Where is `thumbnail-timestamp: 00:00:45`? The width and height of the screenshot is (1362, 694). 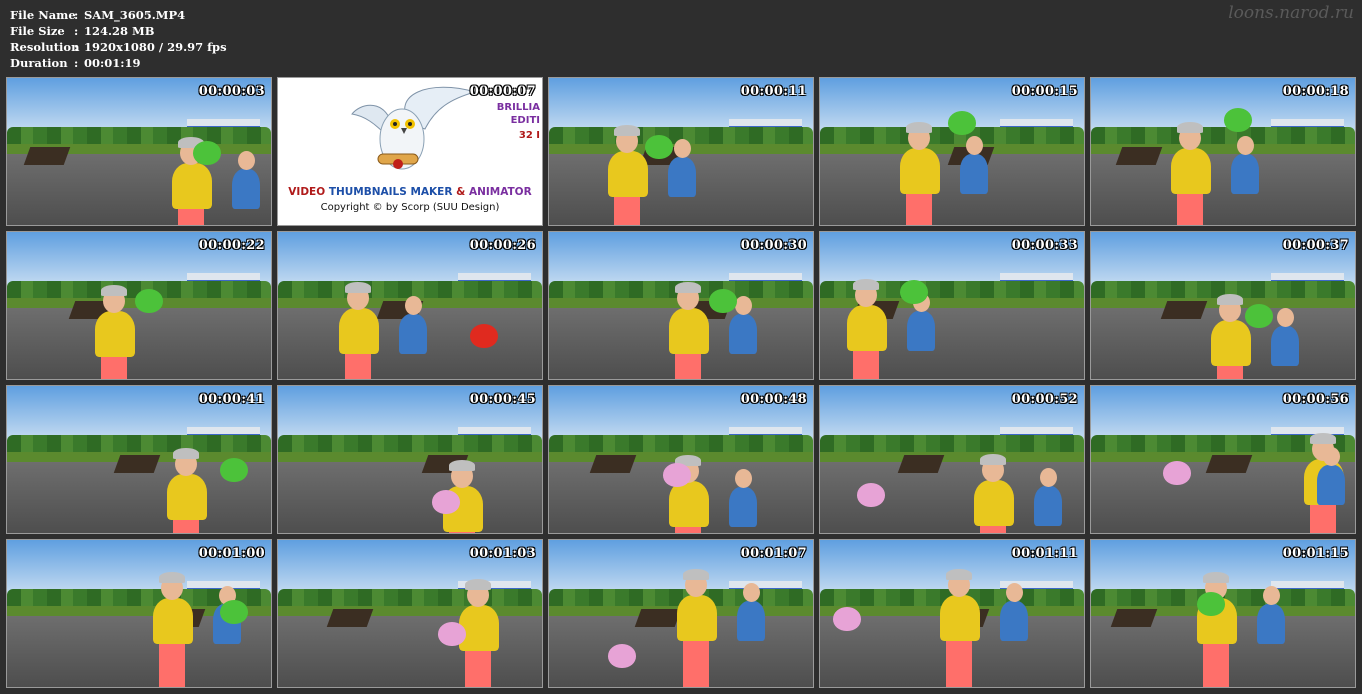 thumbnail-timestamp: 00:00:45 is located at coordinates (502, 399).